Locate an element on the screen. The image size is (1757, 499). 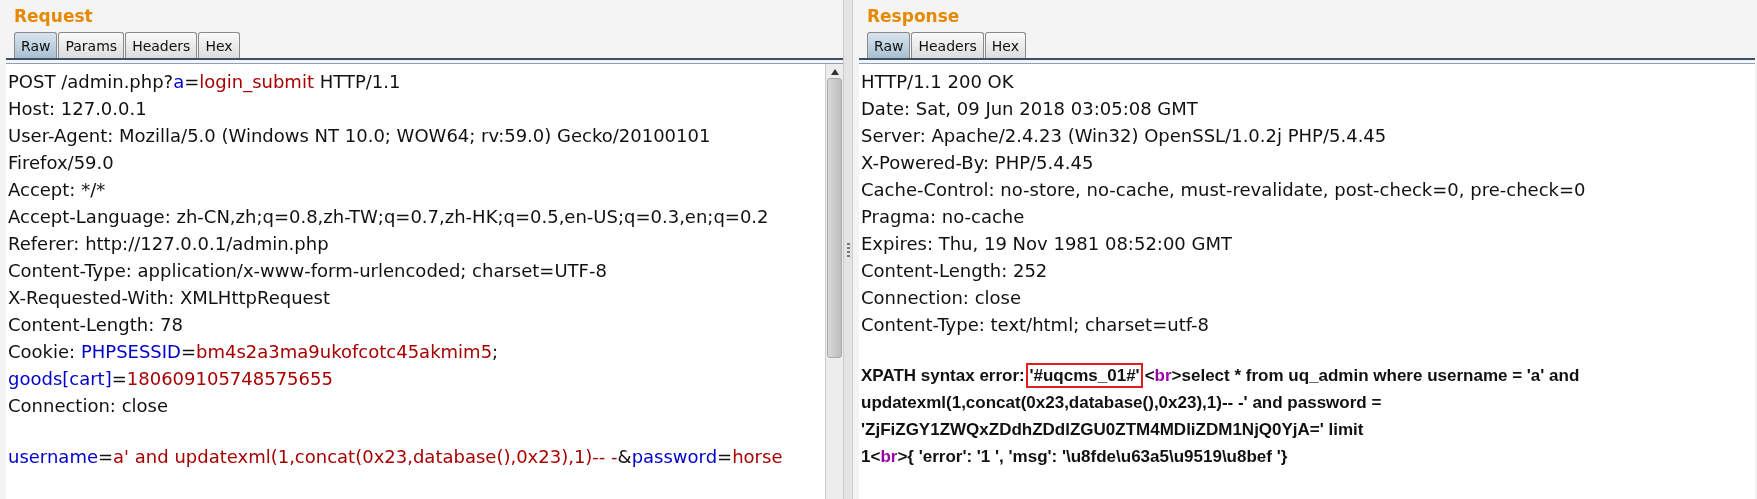
message-line: X-Requested-With: XMLHttpRequest is located at coordinates (169, 298).